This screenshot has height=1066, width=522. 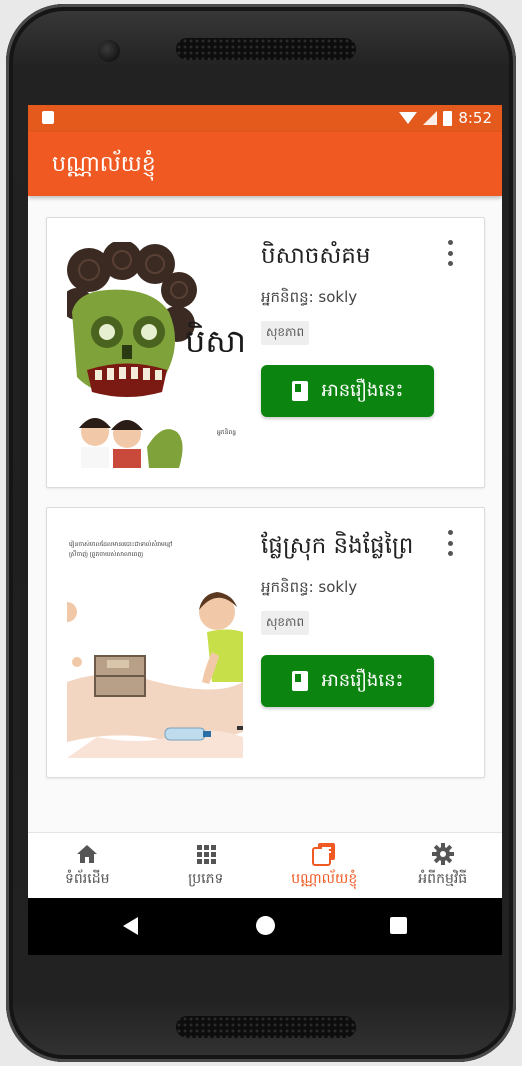 I want to click on nav-item-home: ទំព័រដើម, so click(x=87, y=866).